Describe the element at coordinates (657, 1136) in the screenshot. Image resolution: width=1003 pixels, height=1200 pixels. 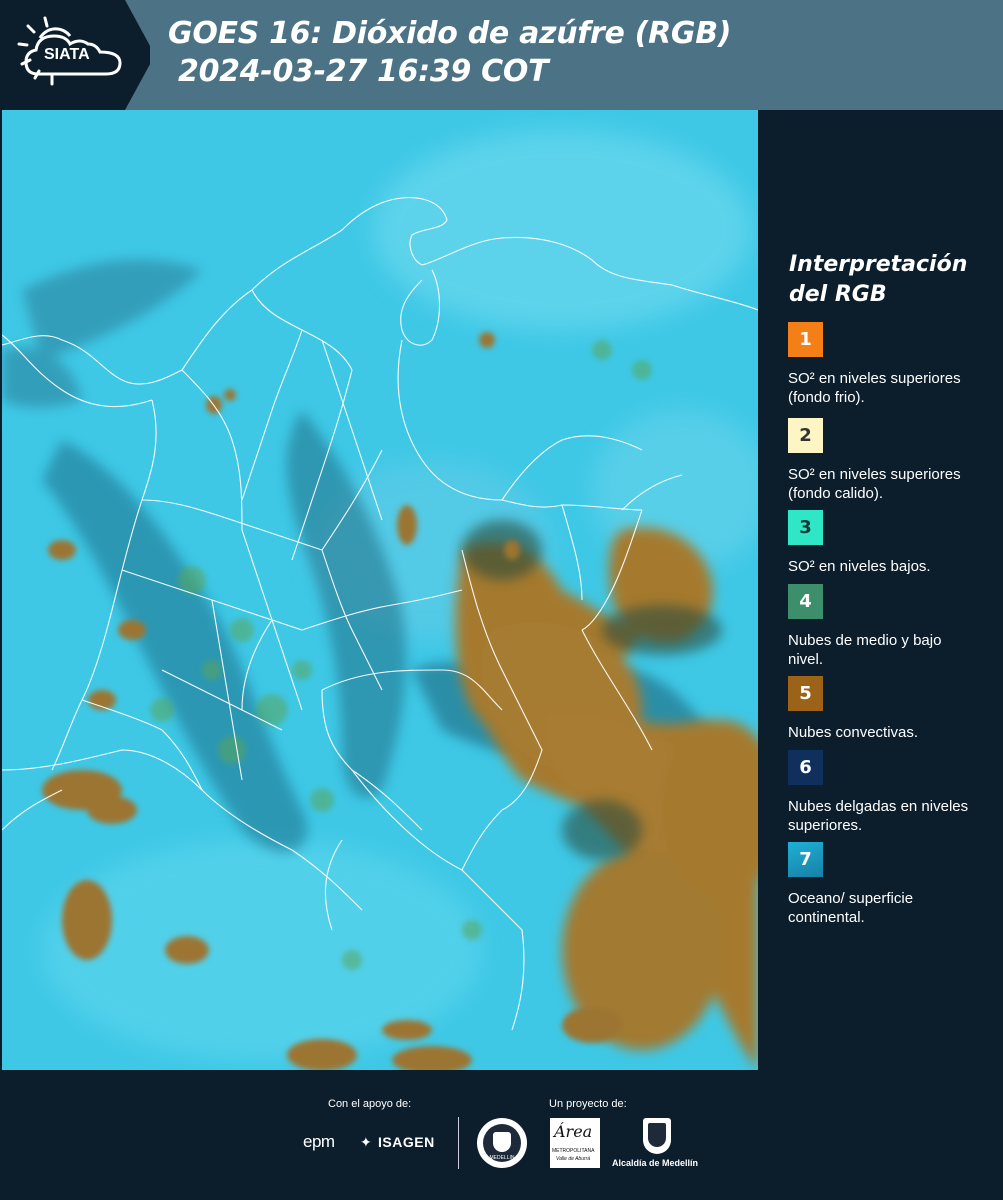
I see `alcaldia-shield-icon` at that location.